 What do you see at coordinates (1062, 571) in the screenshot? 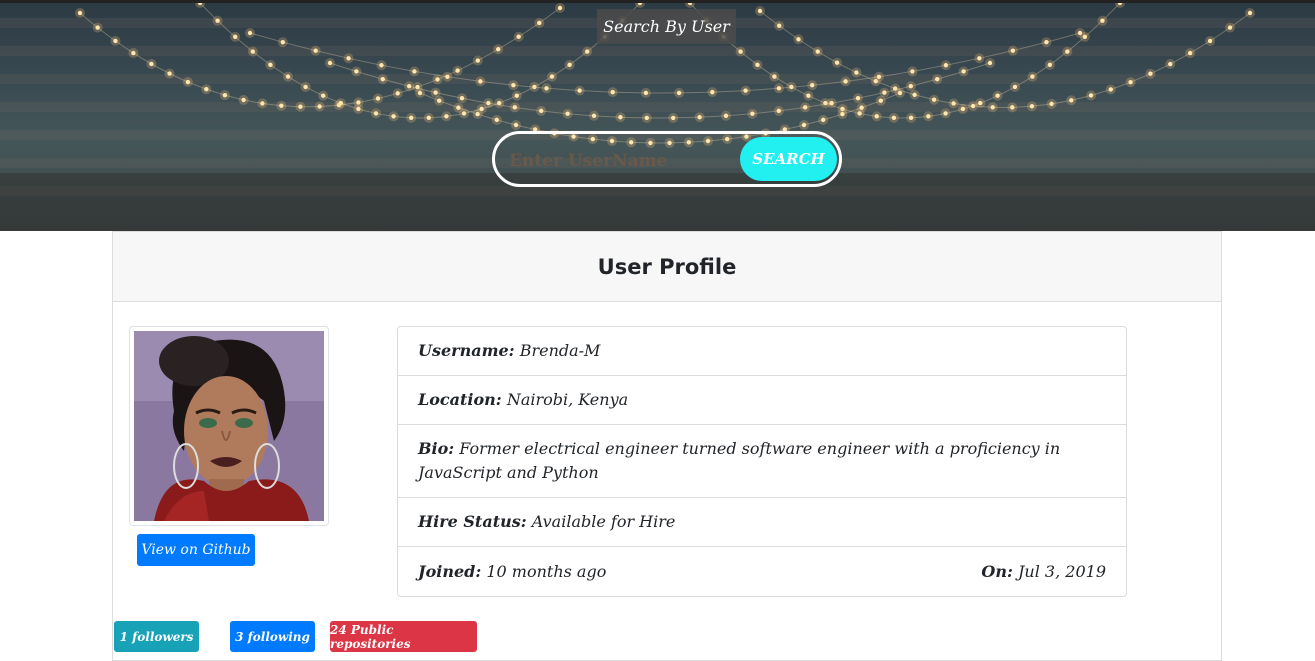
I see `joined-date-value: Jul 3, 2019` at bounding box center [1062, 571].